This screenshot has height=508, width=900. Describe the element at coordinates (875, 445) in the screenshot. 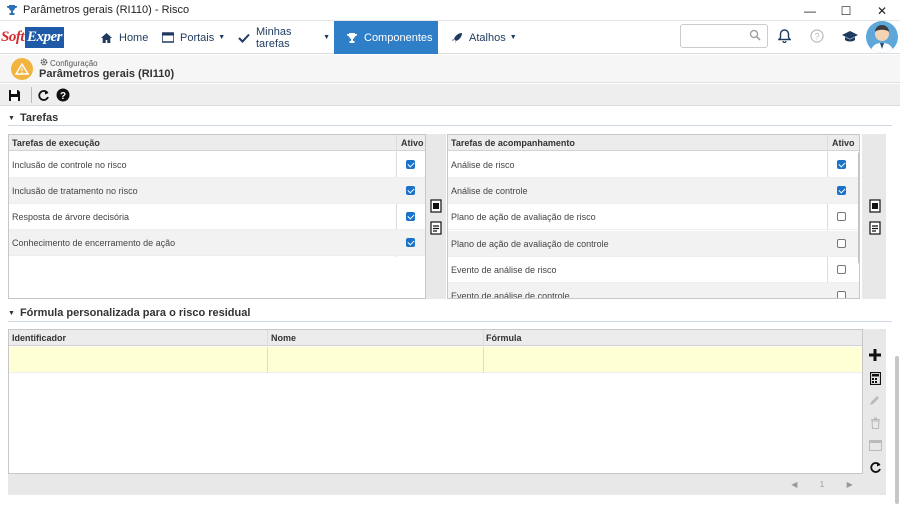

I see `view-icon` at that location.